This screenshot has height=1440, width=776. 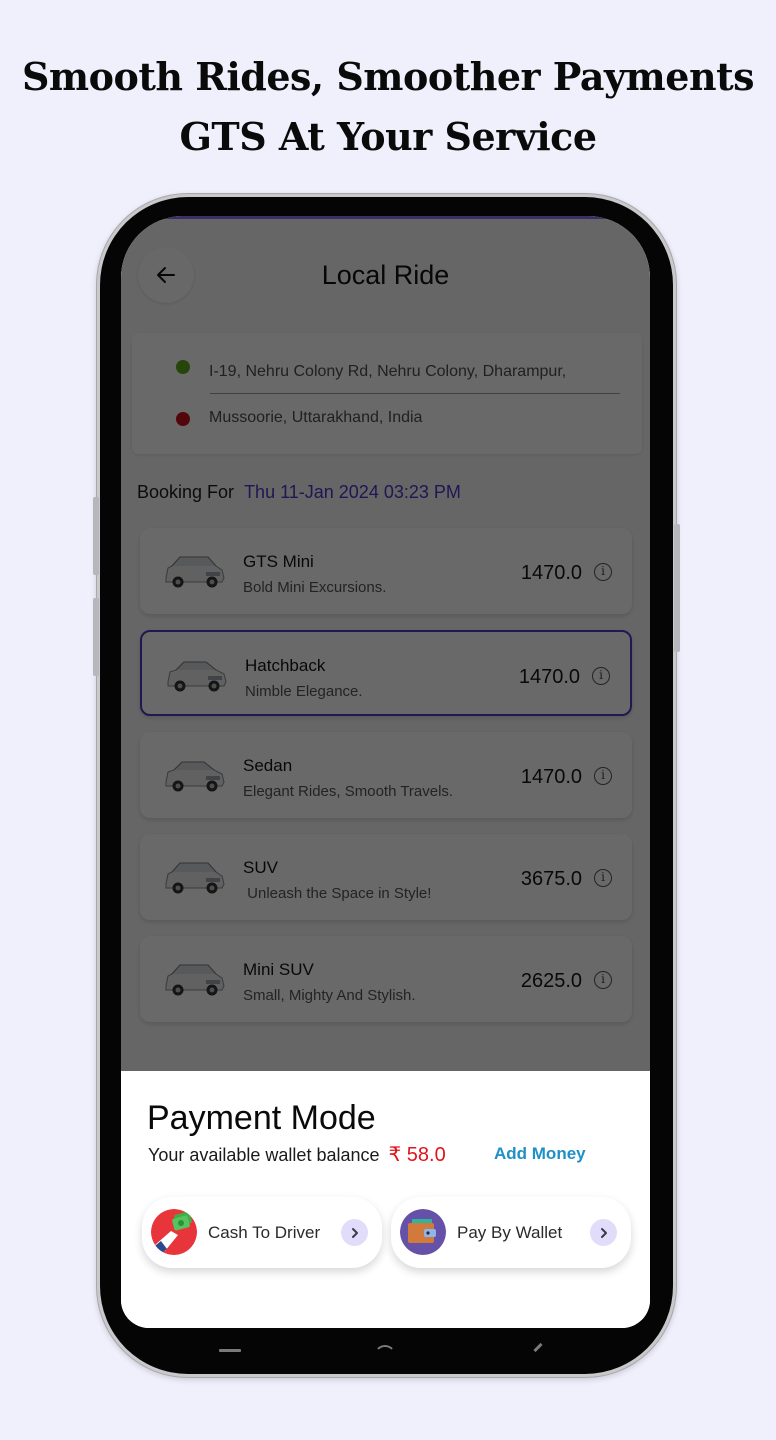 I want to click on status-bar-tint, so click(x=385, y=217).